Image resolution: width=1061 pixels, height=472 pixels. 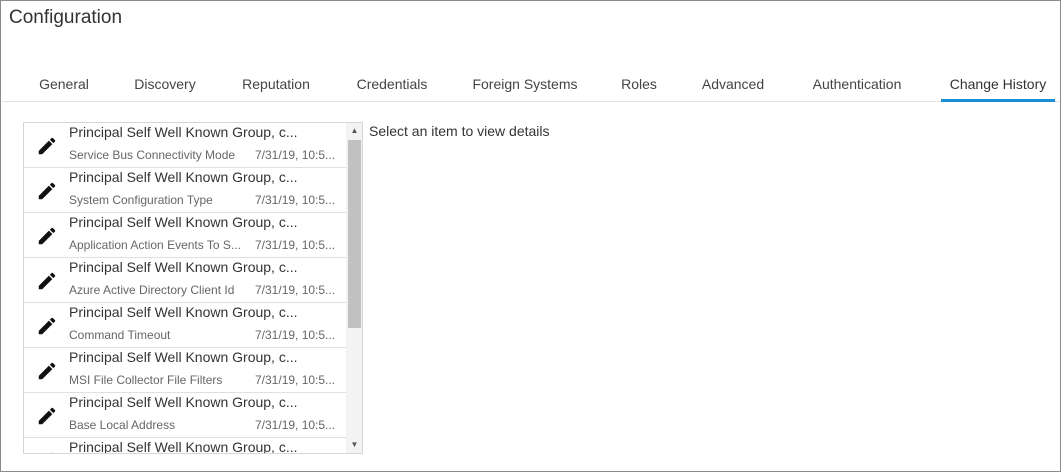 I want to click on item-setting-name: Service Bus Connectivity Mode, so click(x=152, y=155).